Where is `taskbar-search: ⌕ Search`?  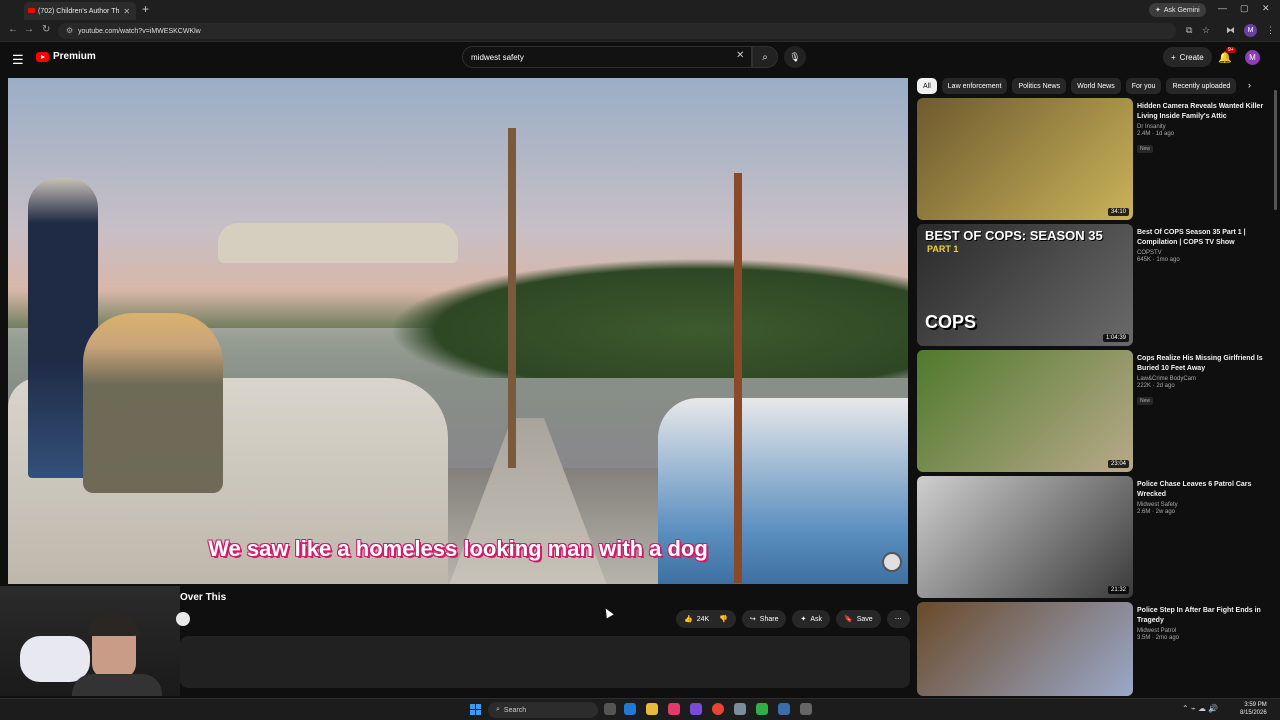
taskbar-search: ⌕ Search is located at coordinates (543, 710).